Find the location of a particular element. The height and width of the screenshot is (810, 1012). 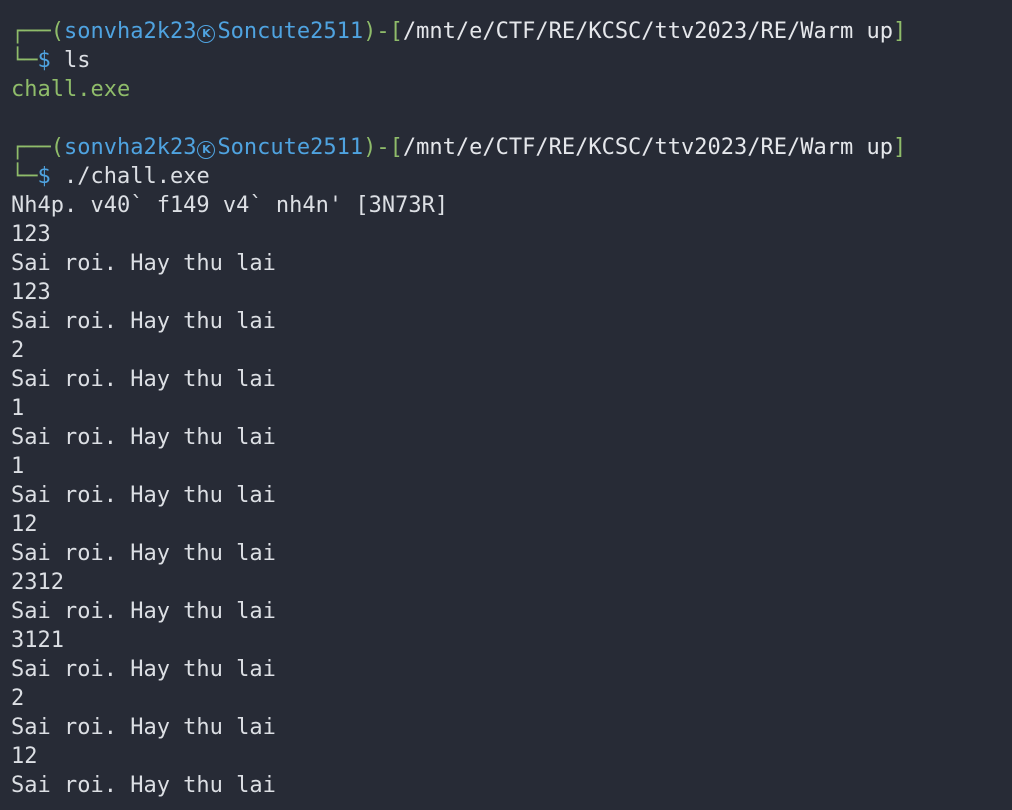

prompt-command-line-2: └─$ ./chall.exe is located at coordinates (511, 176).